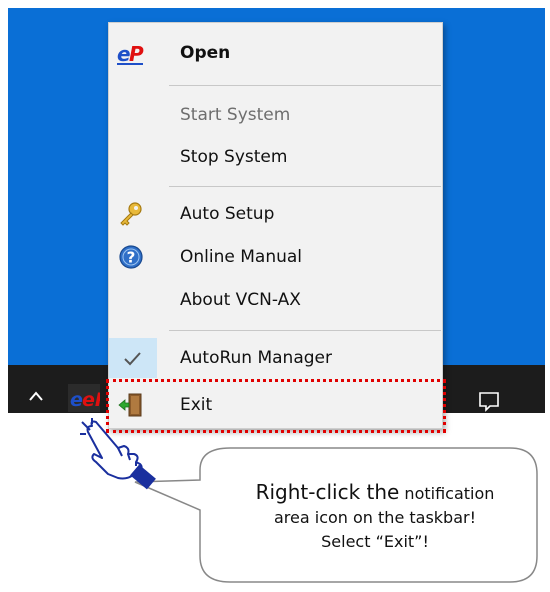 This screenshot has width=550, height=592. I want to click on menu-item-label: Online Manual, so click(241, 257).